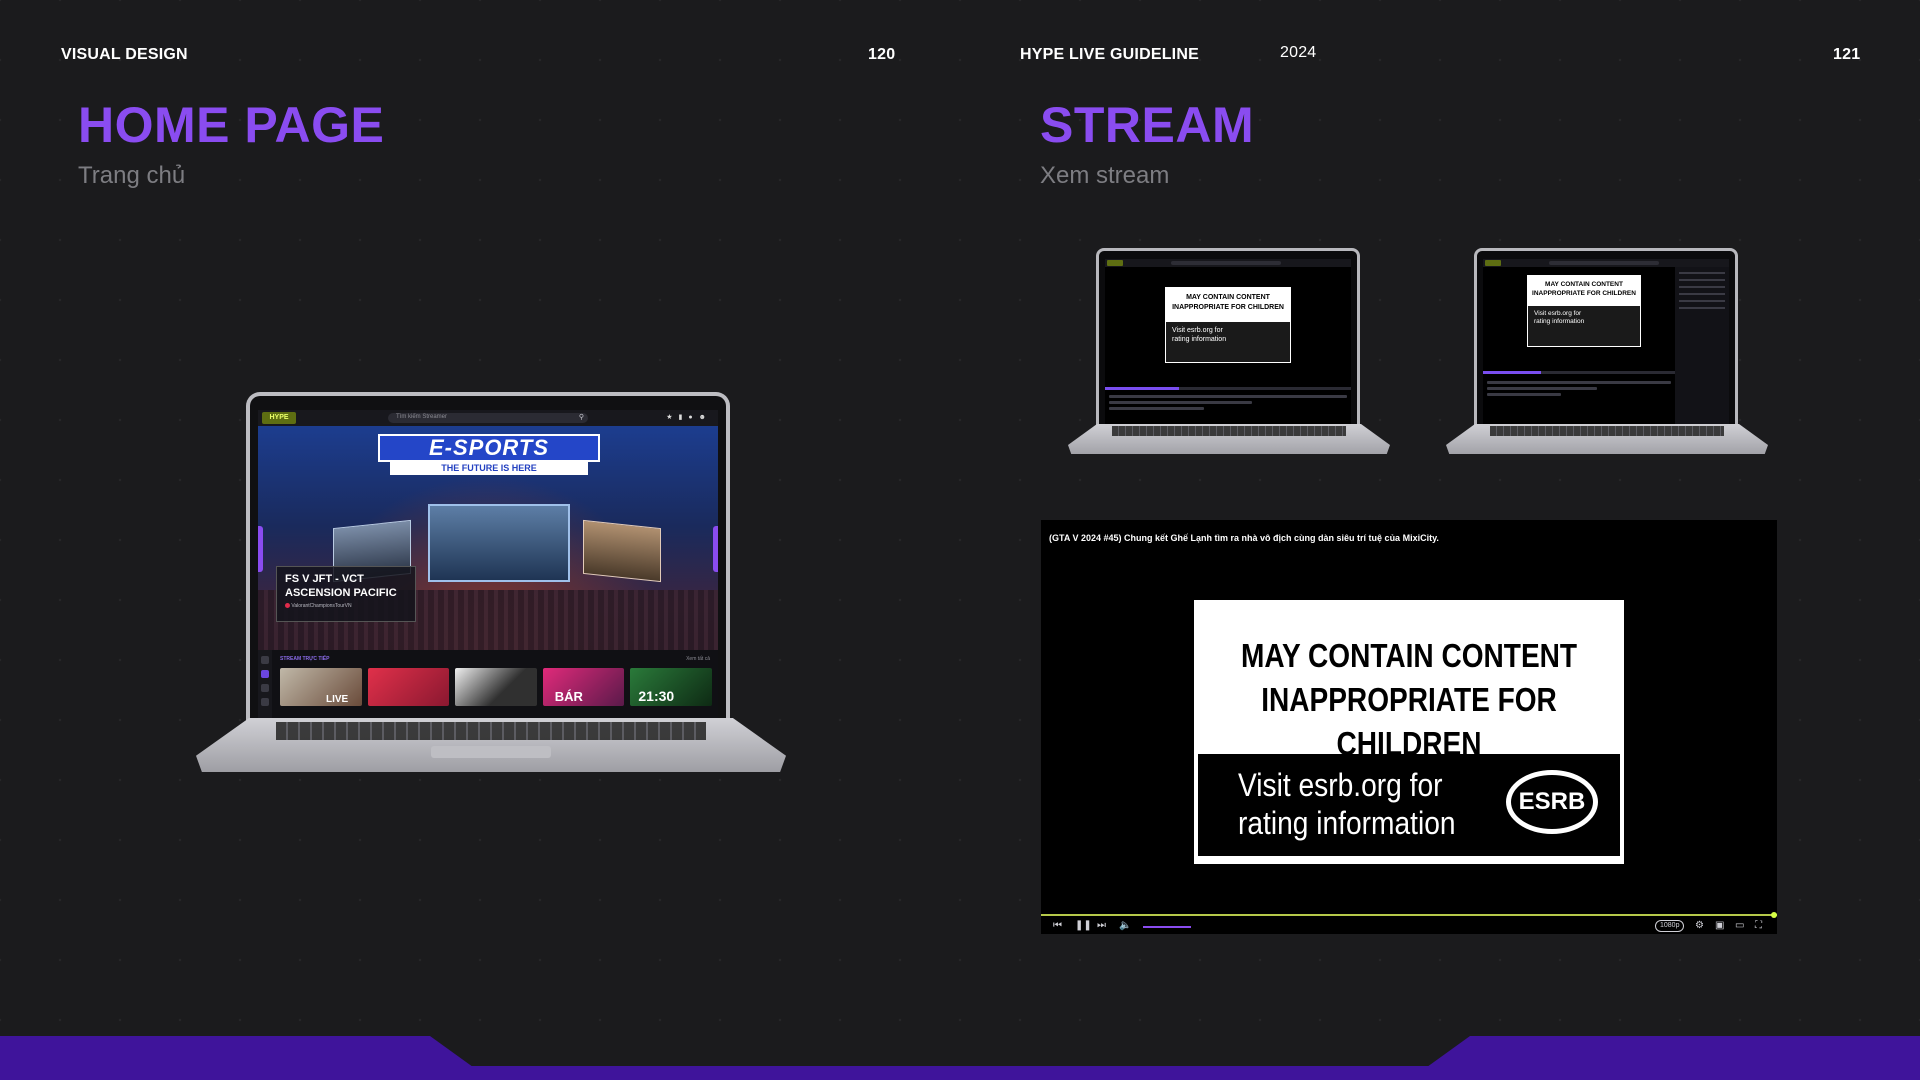  What do you see at coordinates (671, 687) in the screenshot?
I see `stream-thumbnail: 21:30` at bounding box center [671, 687].